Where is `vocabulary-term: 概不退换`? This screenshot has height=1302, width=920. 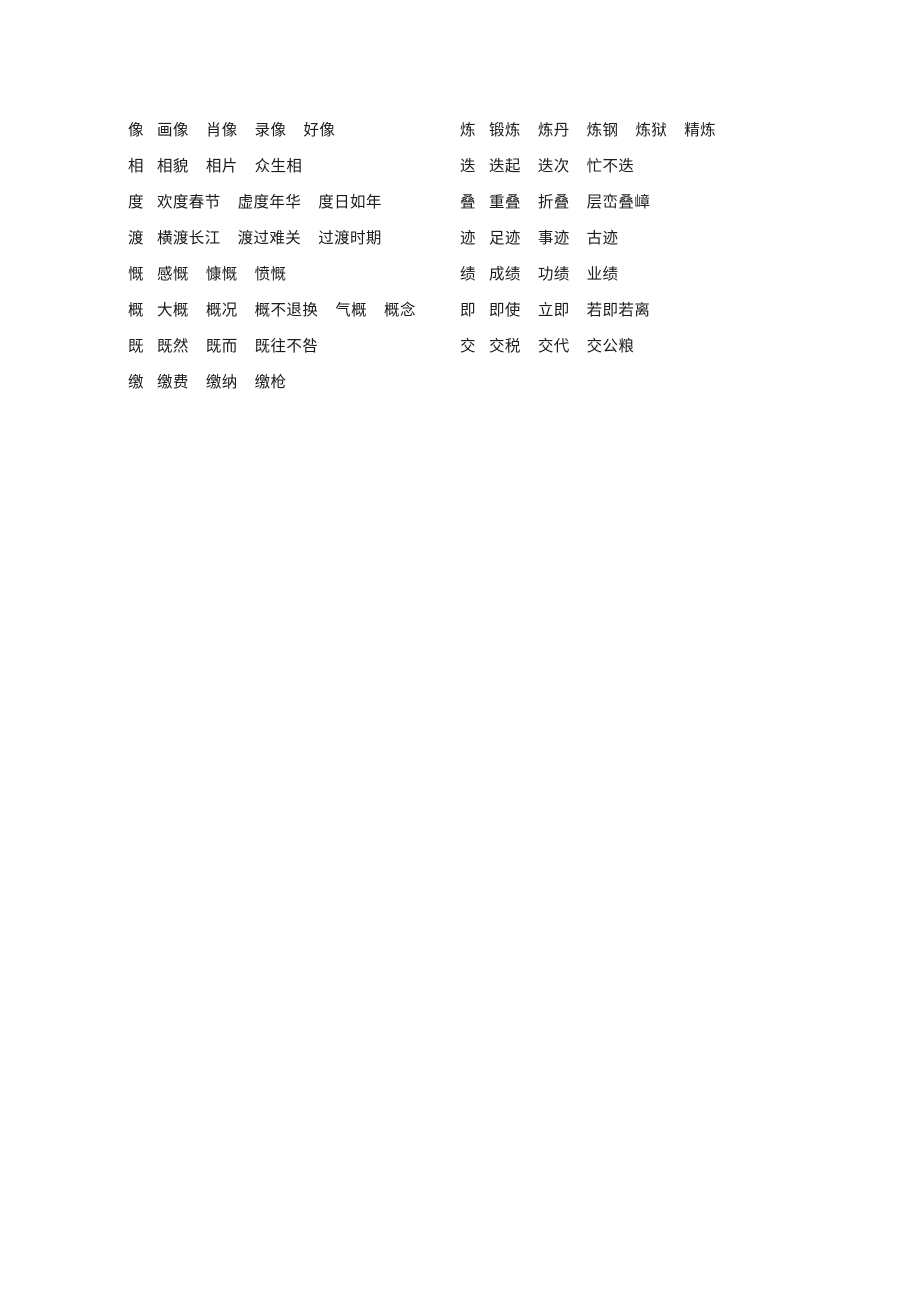 vocabulary-term: 概不退换 is located at coordinates (286, 310).